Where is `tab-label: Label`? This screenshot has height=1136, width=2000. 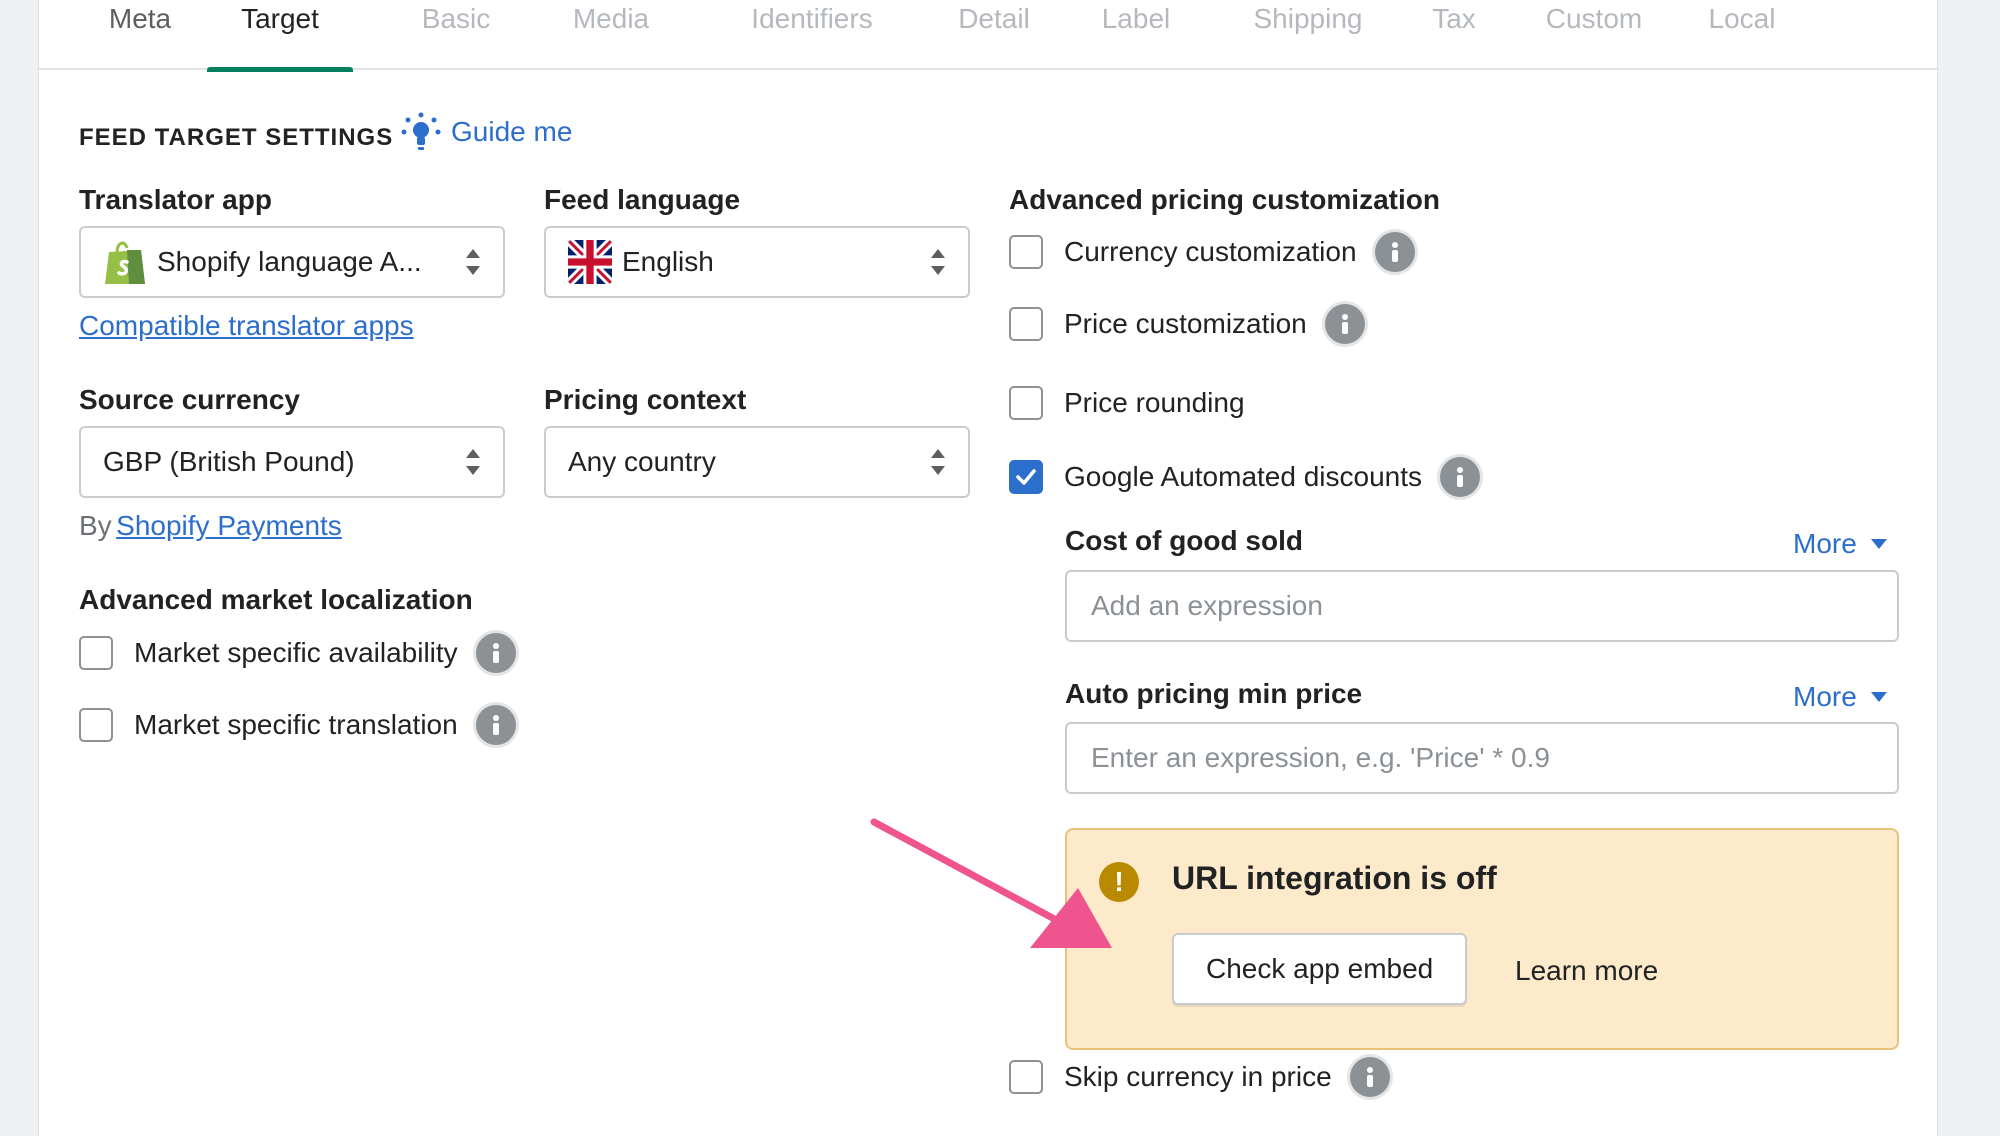 tab-label: Label is located at coordinates (1136, 35).